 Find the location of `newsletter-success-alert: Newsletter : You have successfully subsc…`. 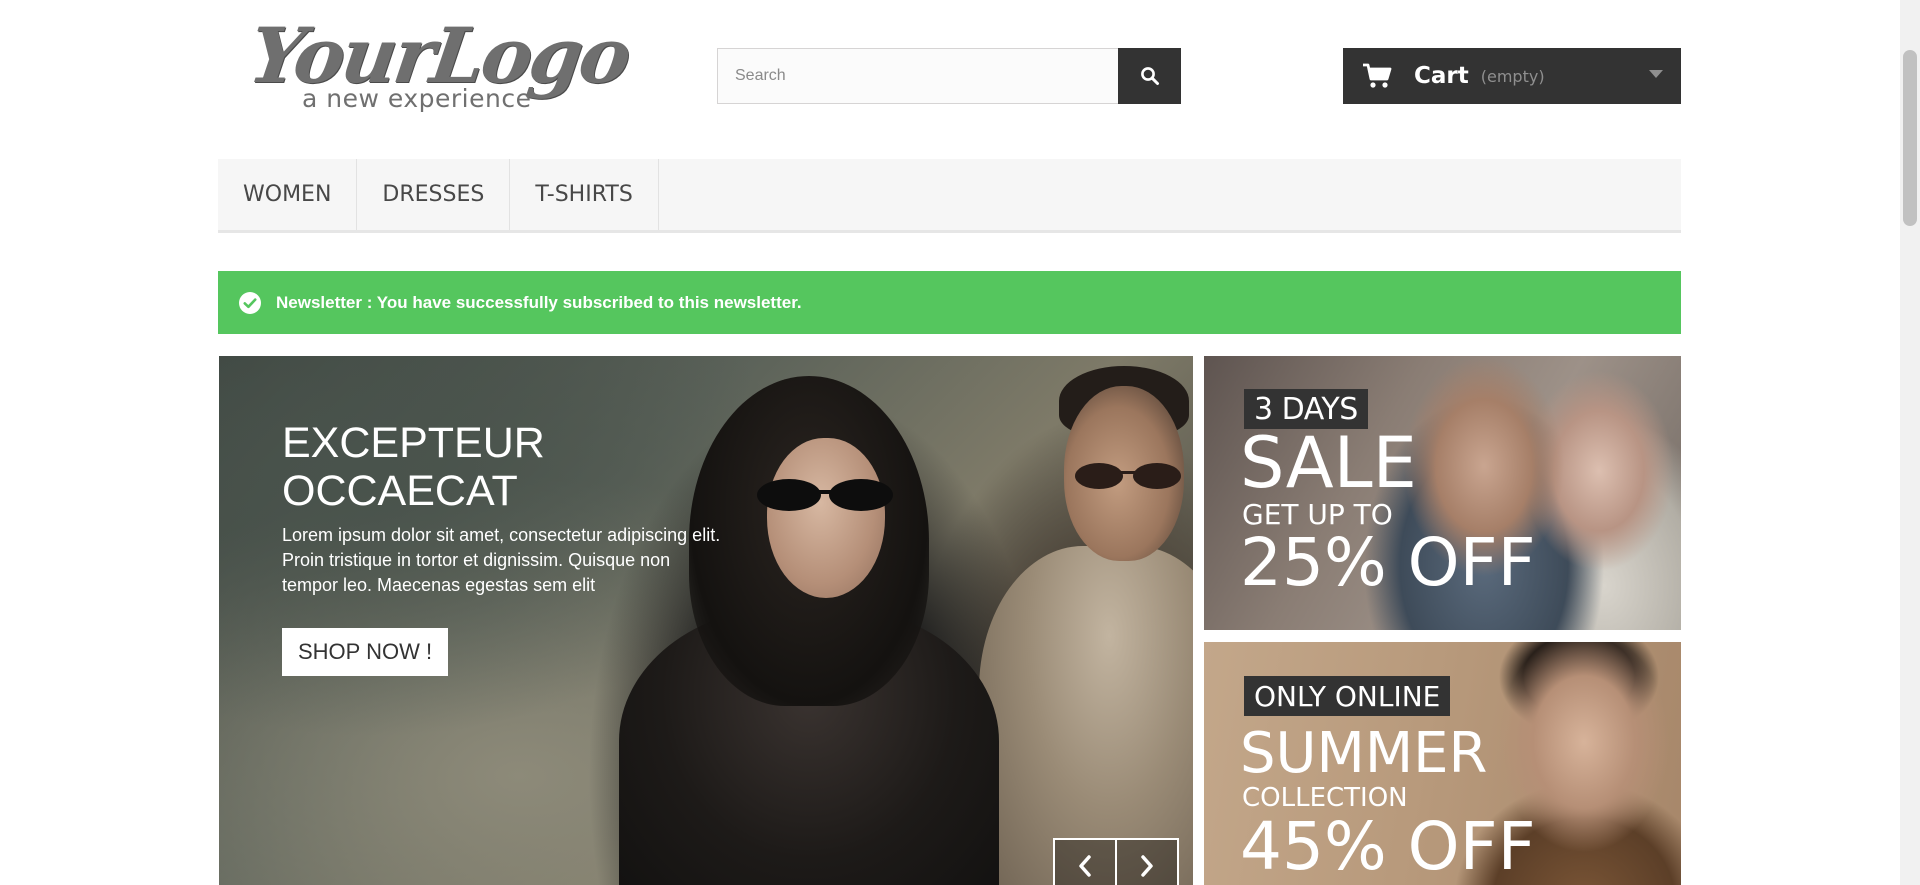

newsletter-success-alert: Newsletter : You have successfully subsc… is located at coordinates (949, 302).